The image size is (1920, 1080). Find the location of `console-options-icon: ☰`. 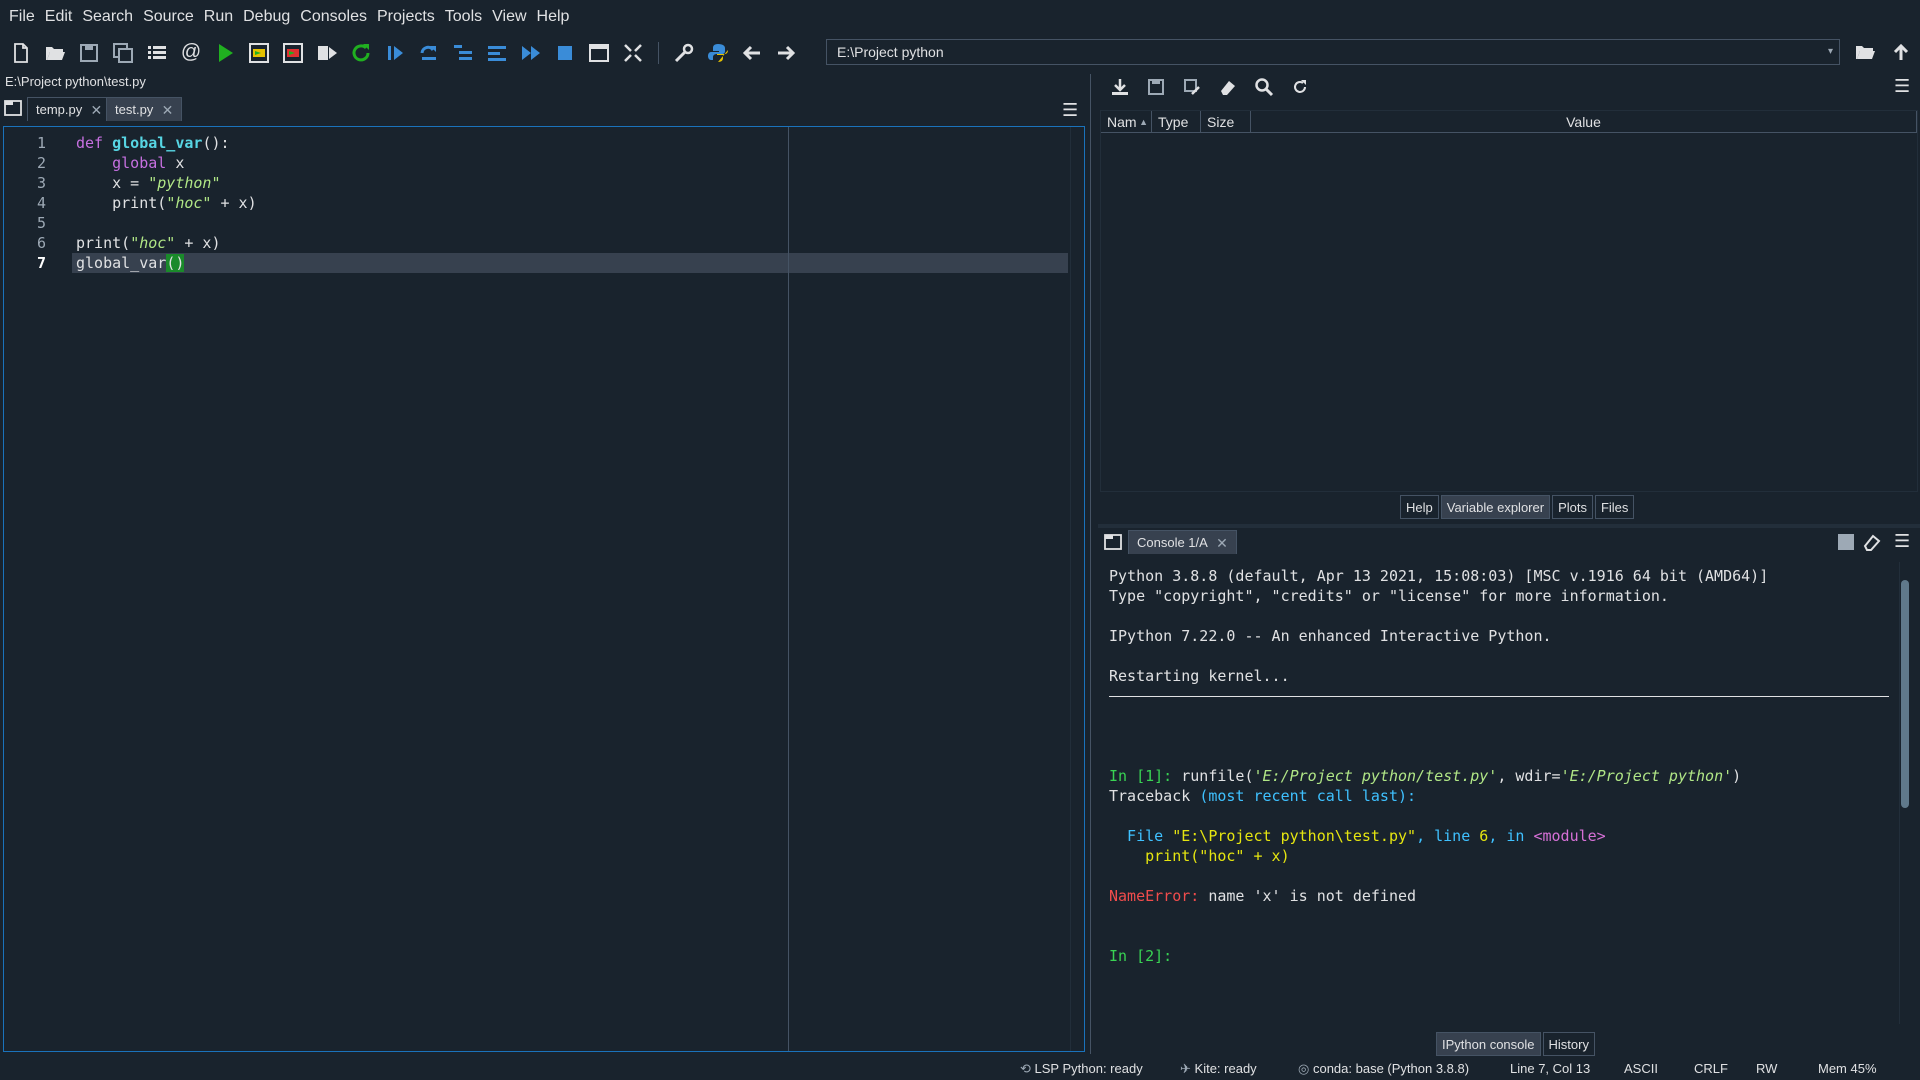

console-options-icon: ☰ is located at coordinates (1902, 541).